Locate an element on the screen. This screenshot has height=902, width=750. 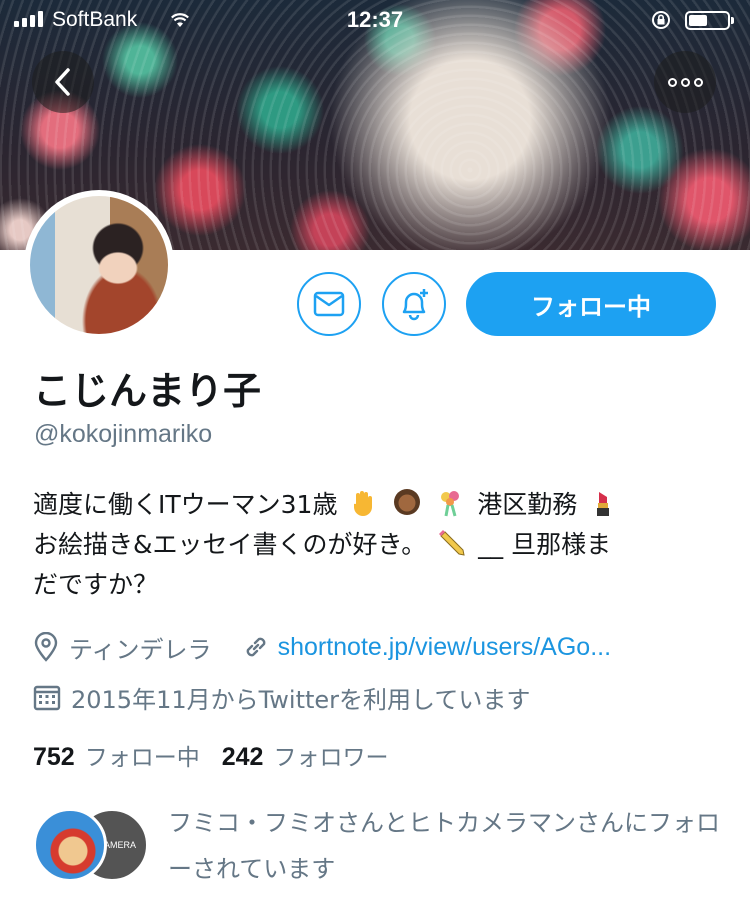
followed-by-avatars: CAMERA is located at coordinates (93, 845).